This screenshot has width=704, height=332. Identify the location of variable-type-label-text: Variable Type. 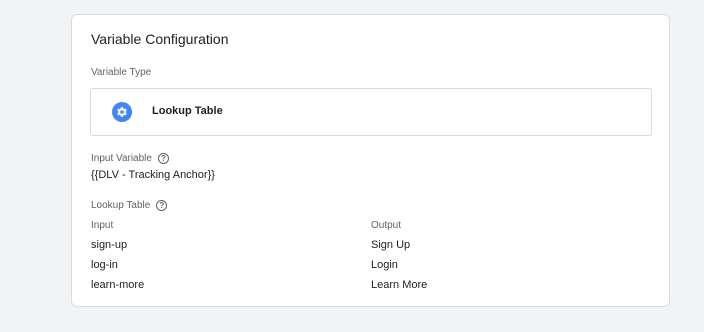
(121, 72).